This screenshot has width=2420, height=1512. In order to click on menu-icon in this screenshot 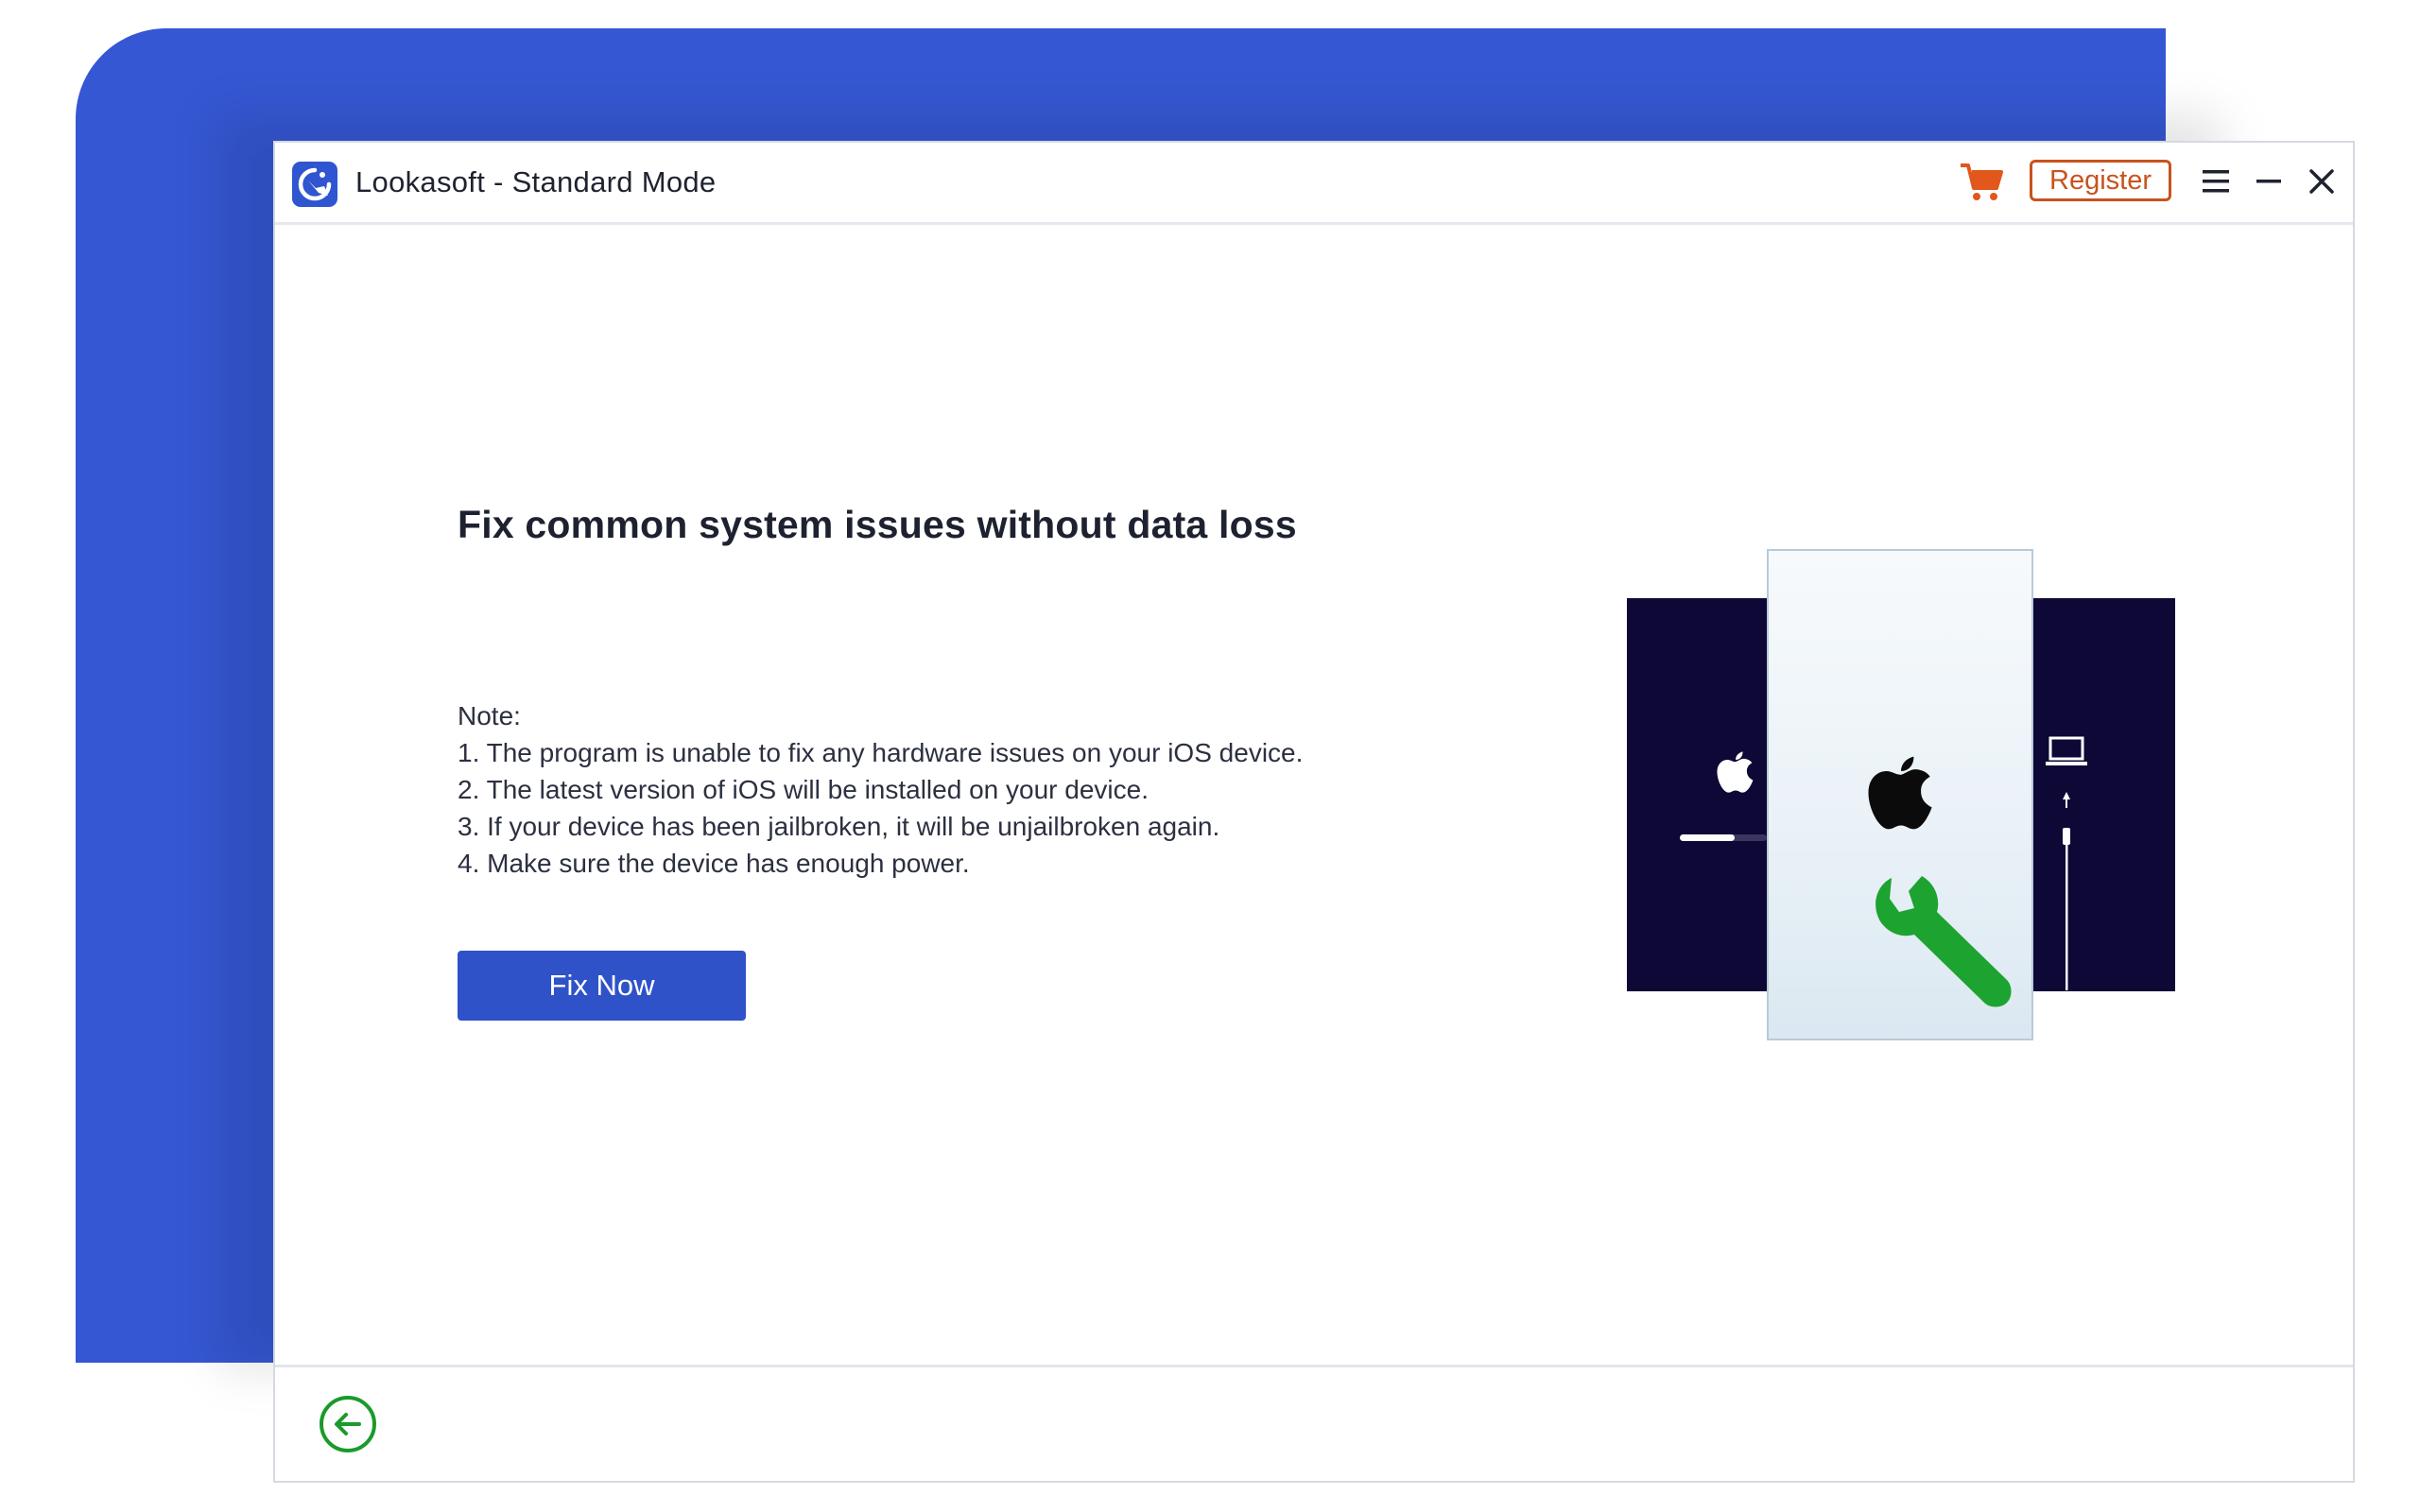, I will do `click(2216, 181)`.